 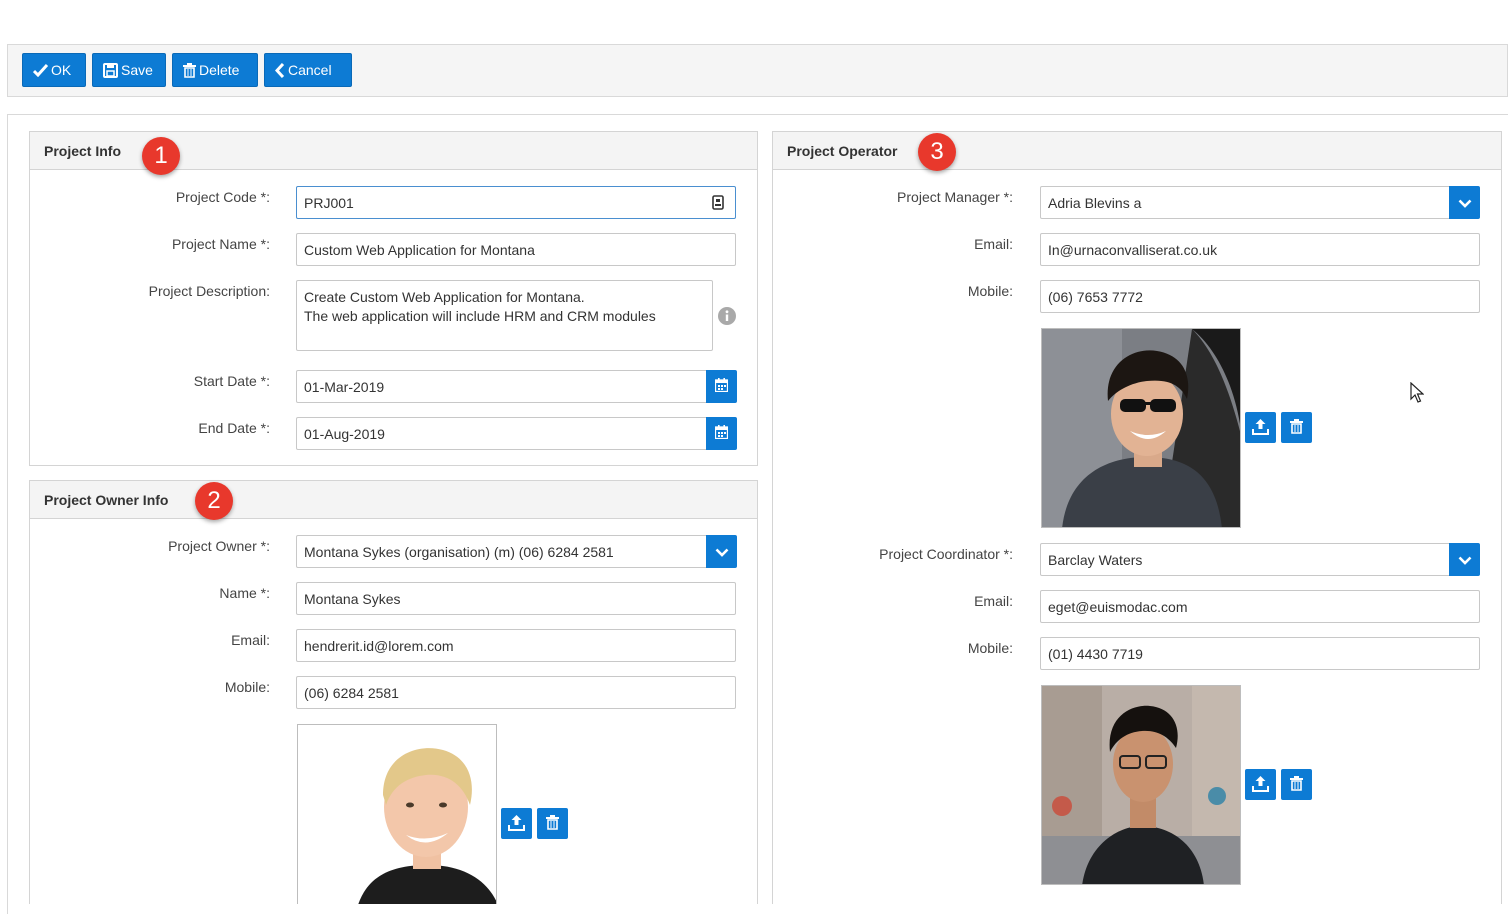 What do you see at coordinates (718, 204) in the screenshot?
I see `id-card-icon` at bounding box center [718, 204].